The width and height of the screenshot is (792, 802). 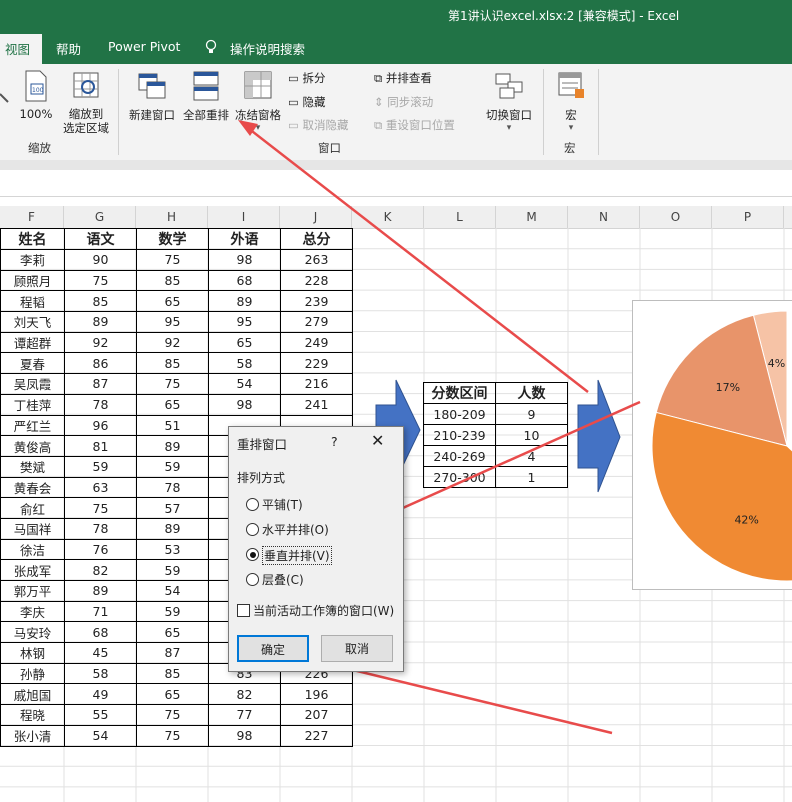 I want to click on tab-power-pivot: Power Pivot, so click(x=144, y=46).